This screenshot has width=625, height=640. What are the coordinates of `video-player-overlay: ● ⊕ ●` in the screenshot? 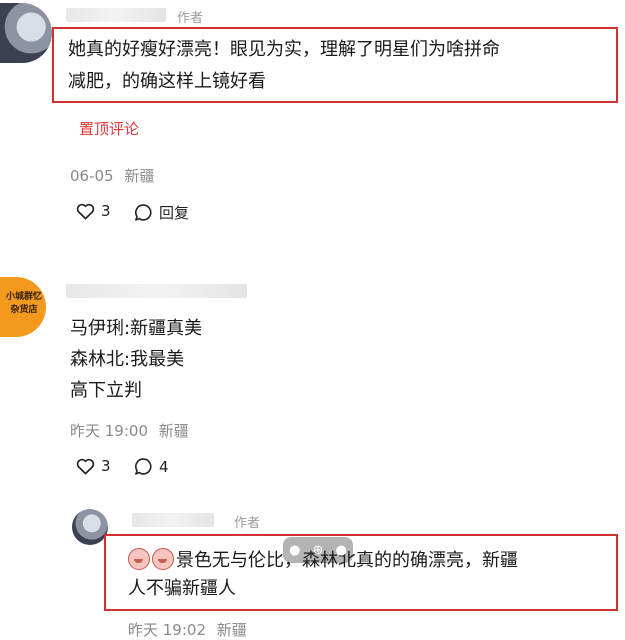 It's located at (318, 550).